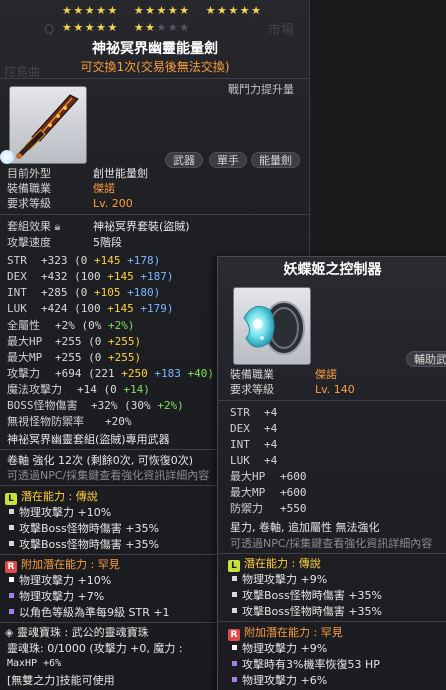 This screenshot has width=446, height=690. I want to click on controller-icon-frame, so click(272, 326).